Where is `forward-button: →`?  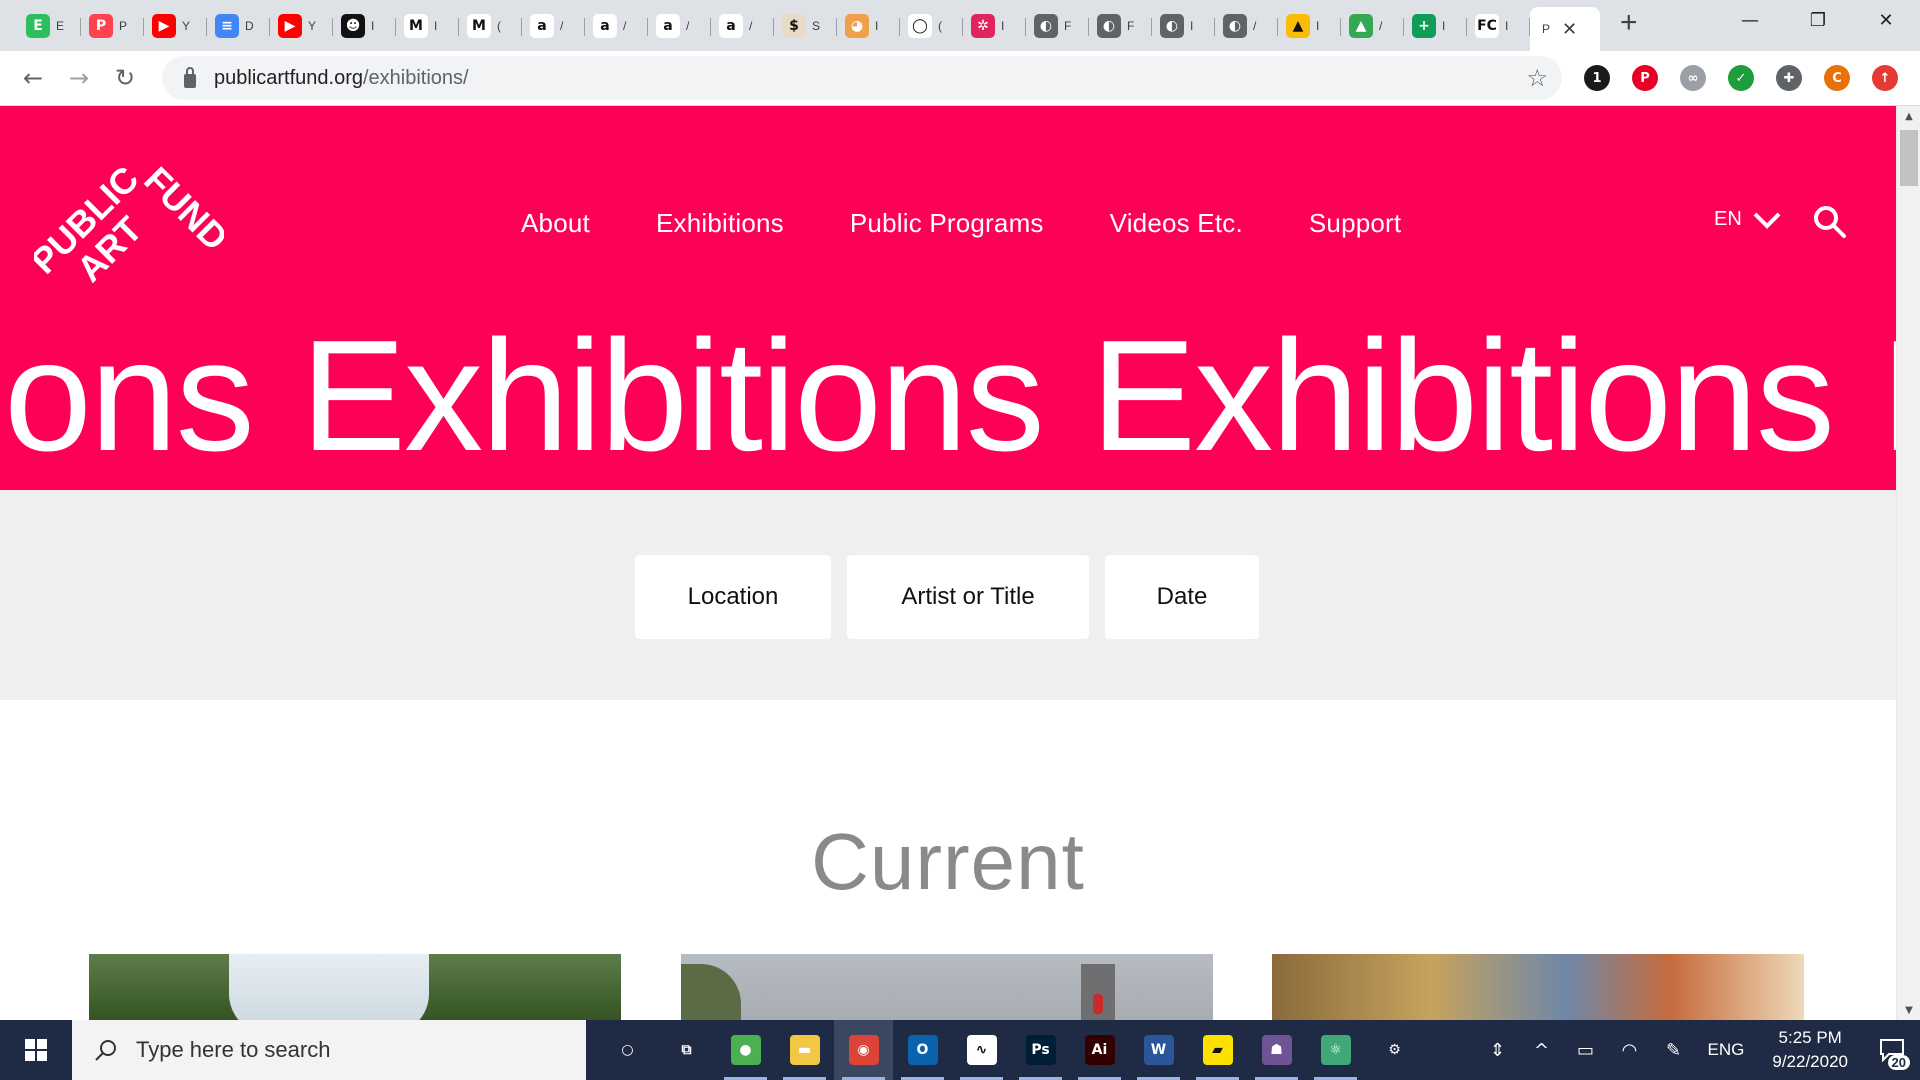 forward-button: → is located at coordinates (79, 78).